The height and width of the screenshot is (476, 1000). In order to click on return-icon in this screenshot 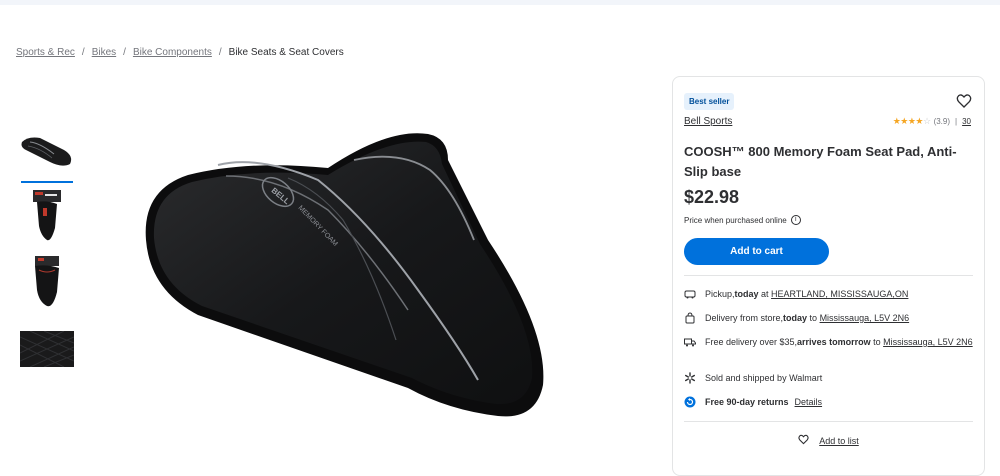, I will do `click(690, 402)`.